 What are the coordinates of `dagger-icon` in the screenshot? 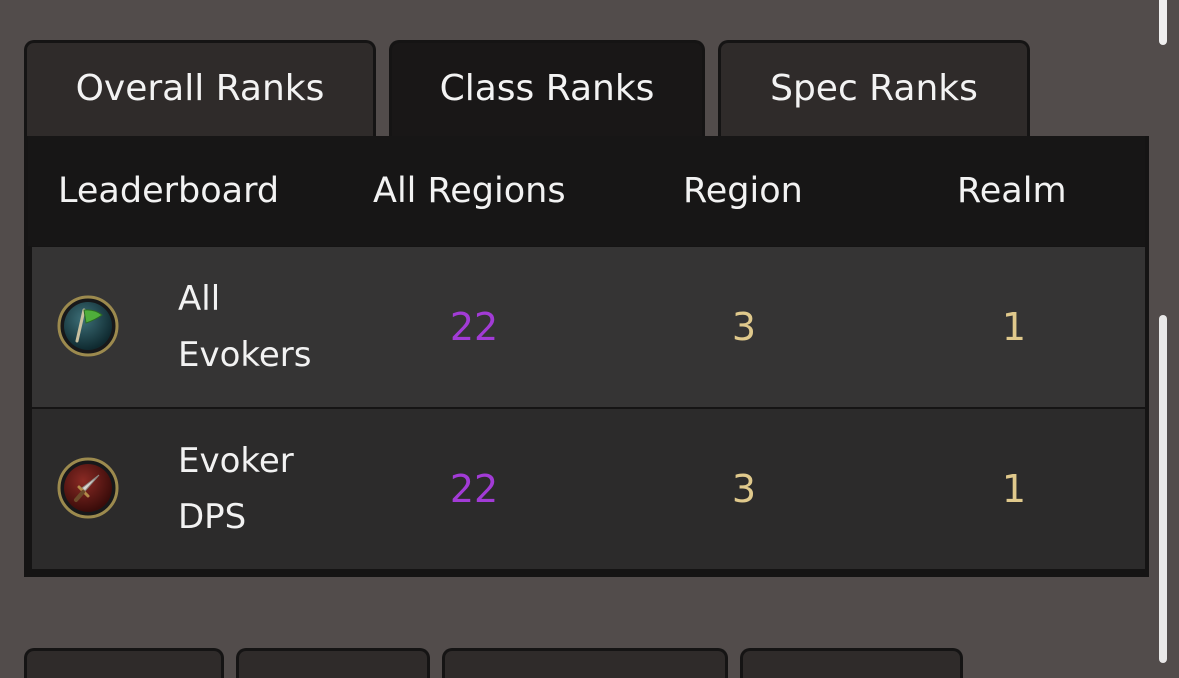 It's located at (88, 488).